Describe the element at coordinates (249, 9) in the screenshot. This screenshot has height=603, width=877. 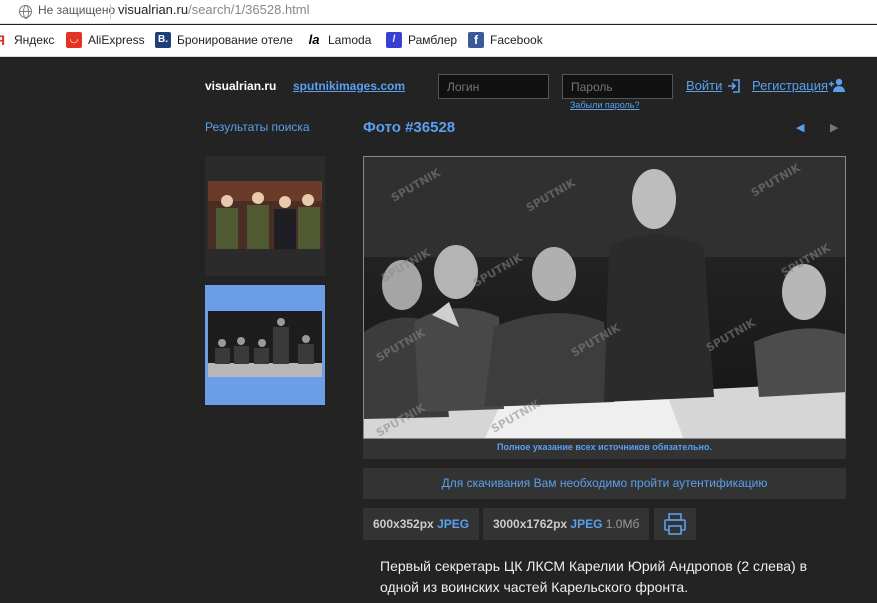
I see `url-path: /search/1/36528.html` at that location.